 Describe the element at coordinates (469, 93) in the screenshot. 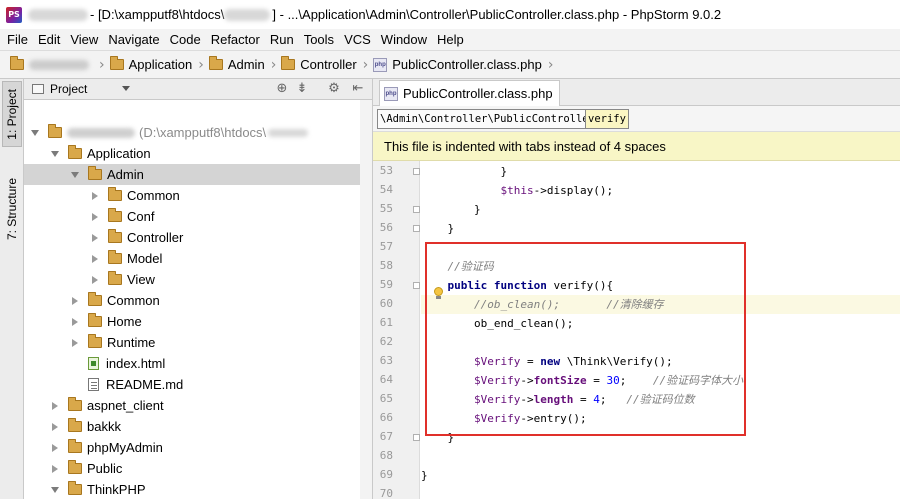

I see `editor-tab-public-controller: php PublicController.class.php` at that location.